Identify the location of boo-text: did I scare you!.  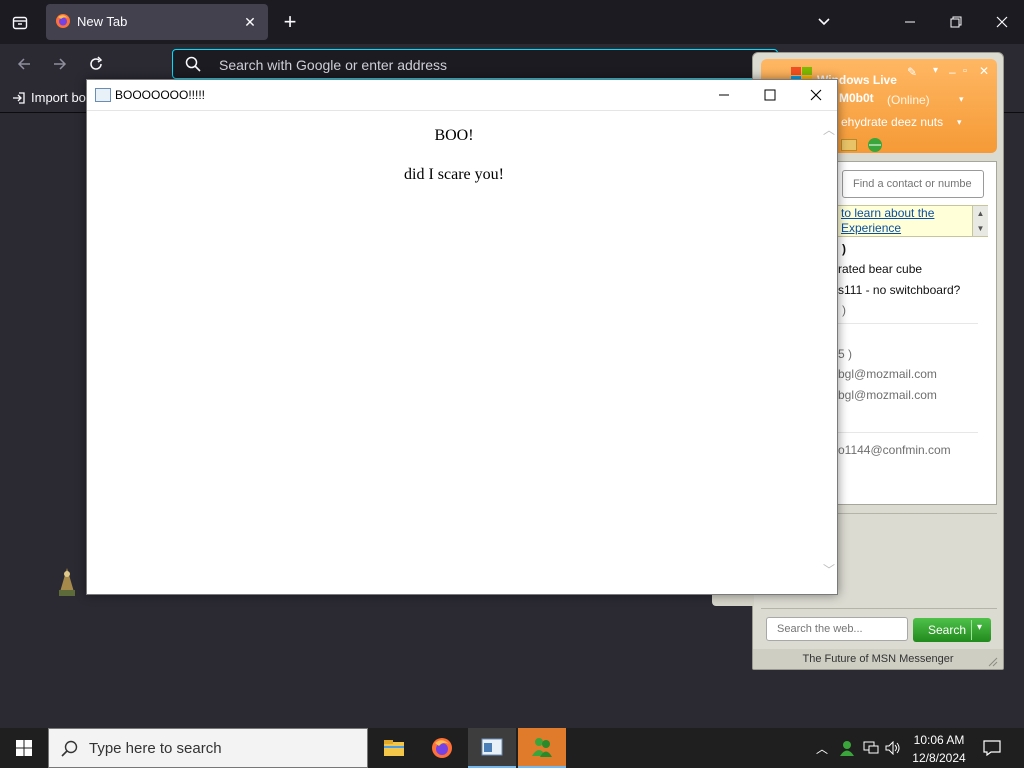
(454, 174).